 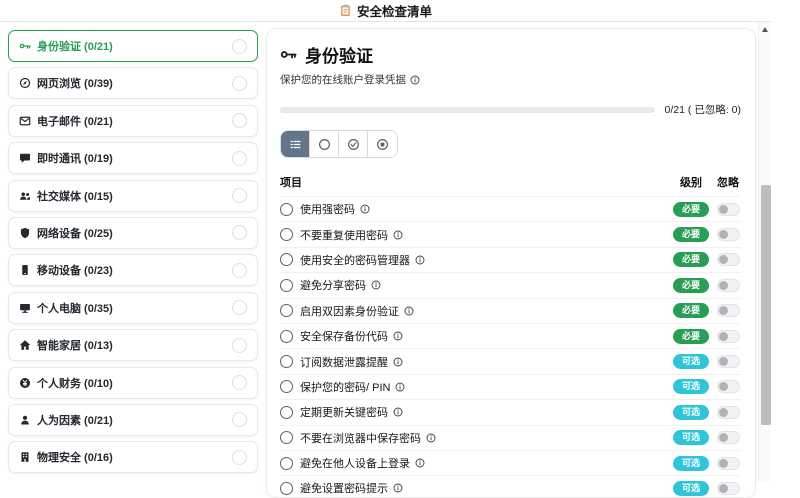 What do you see at coordinates (133, 307) in the screenshot?
I see `sidebar-item-personal-computer: 个人电脑 (0/35)` at bounding box center [133, 307].